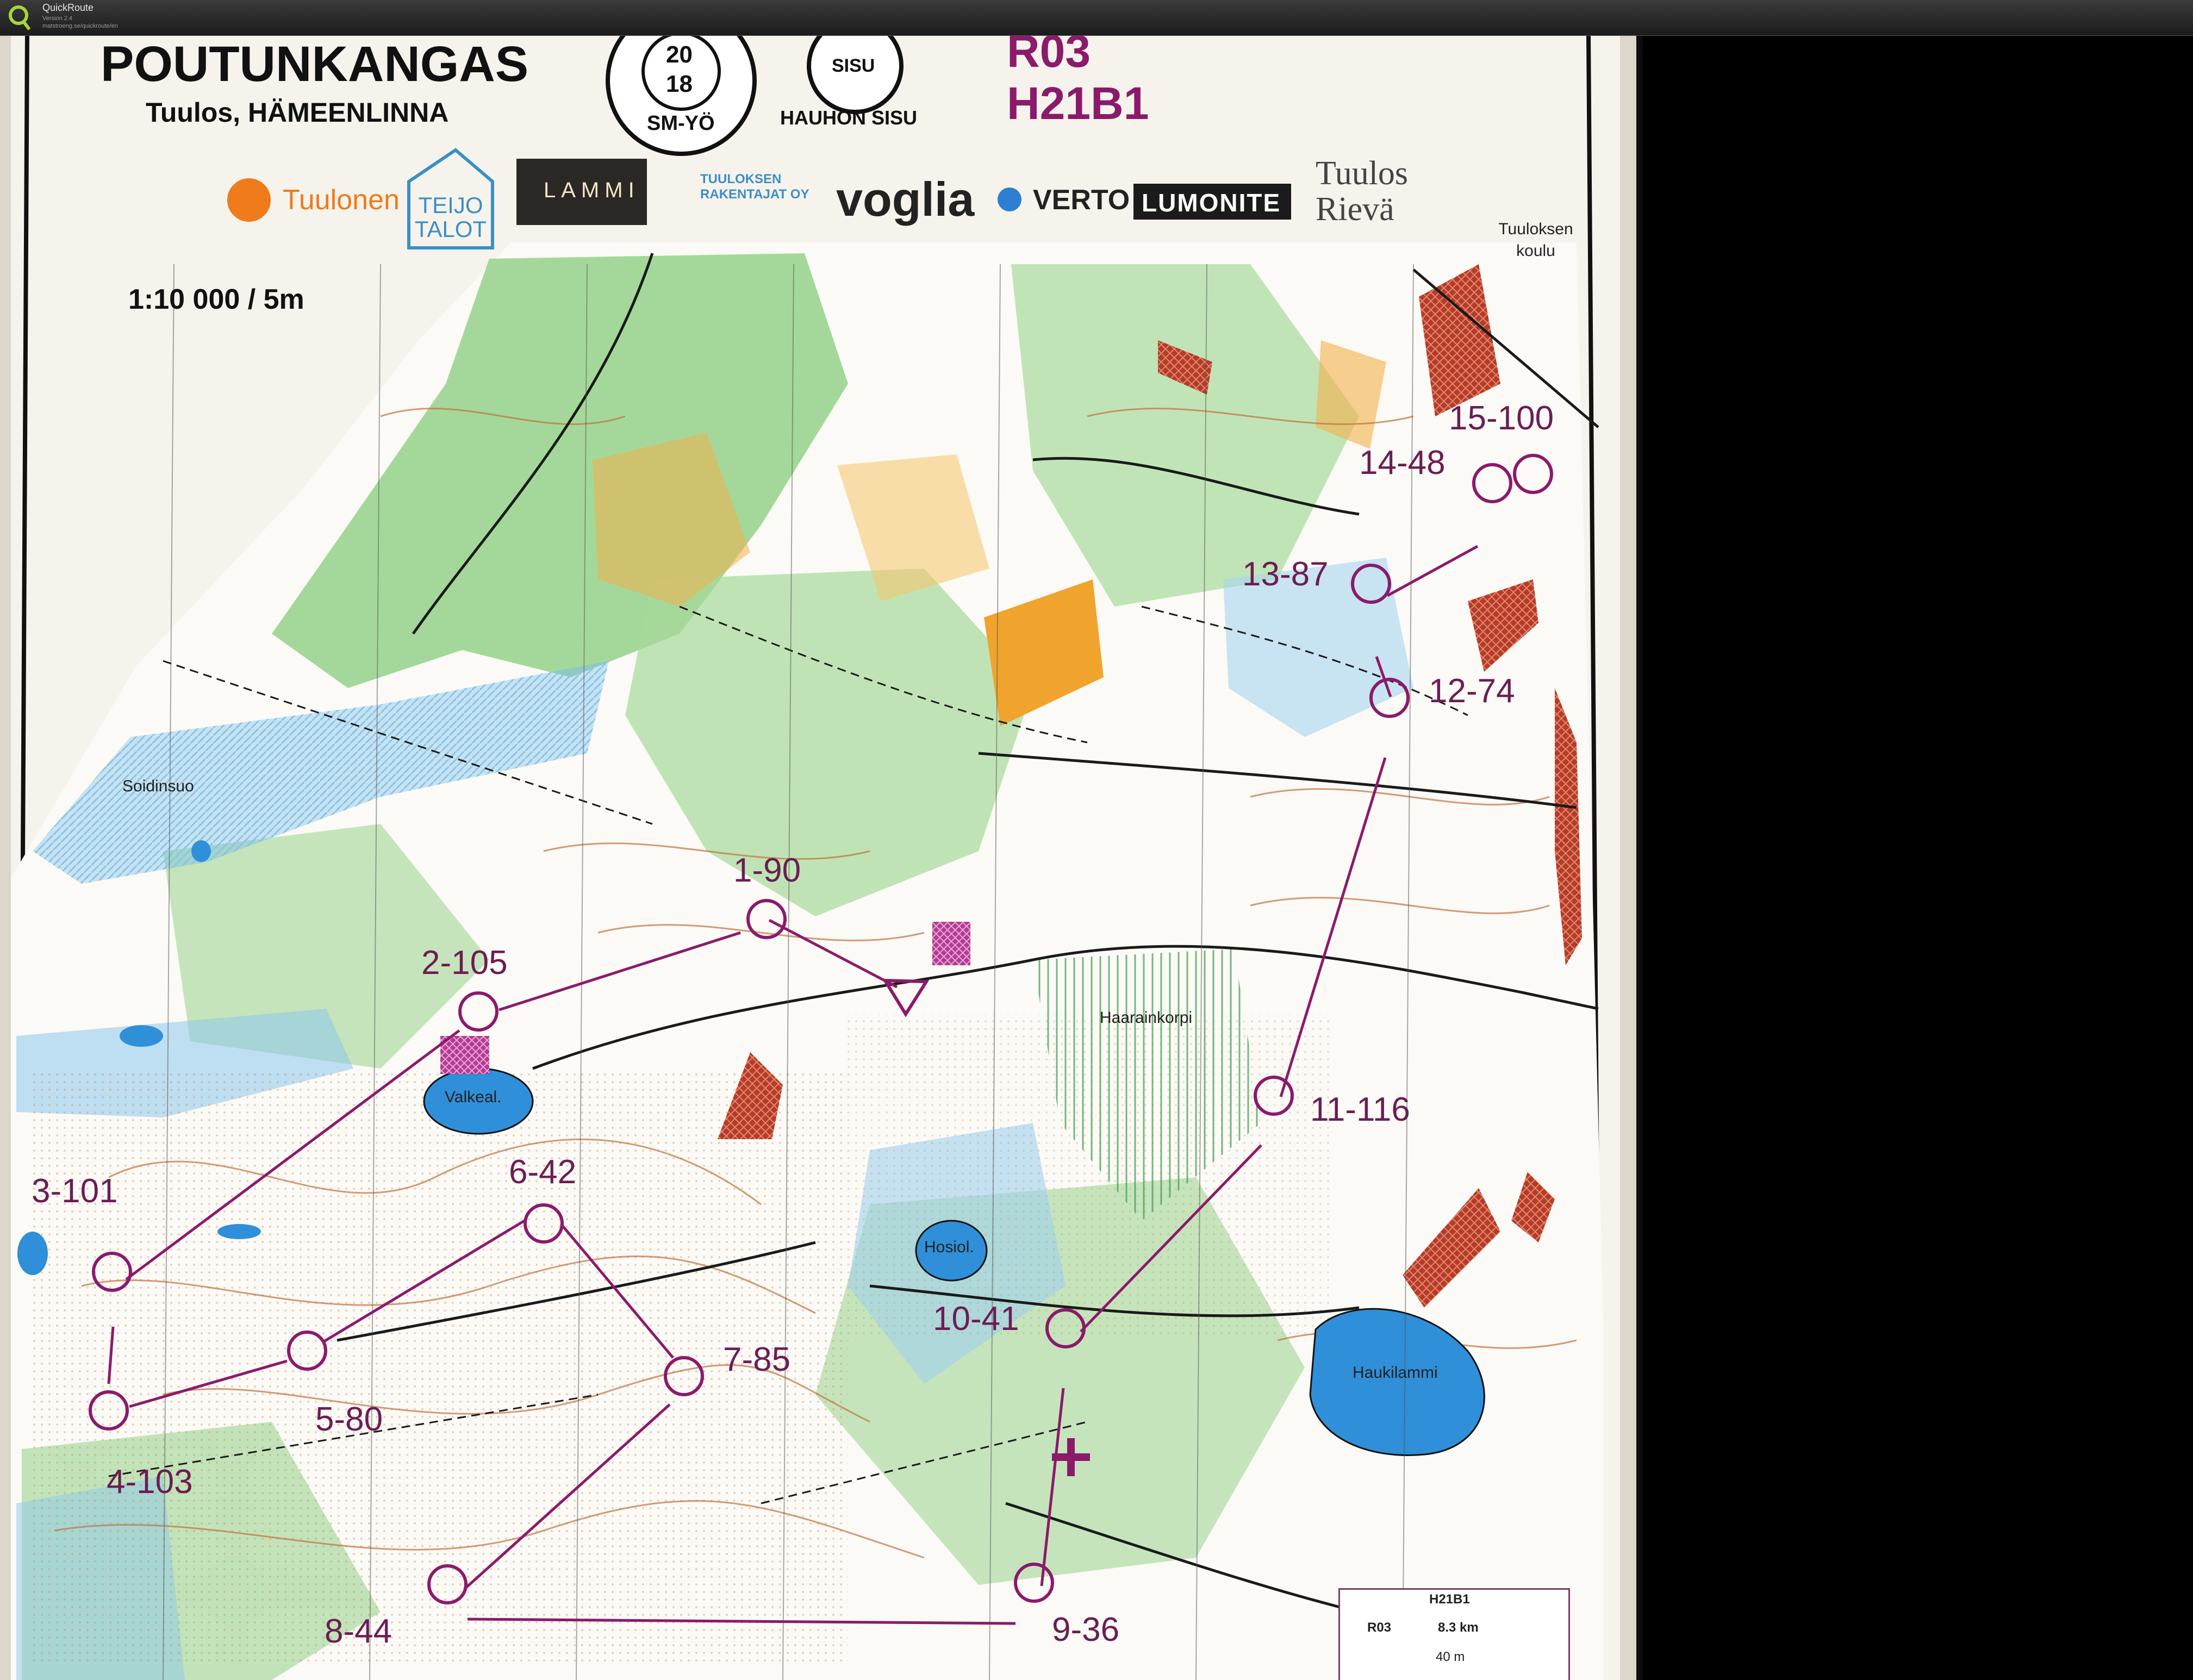 Image resolution: width=2193 pixels, height=1680 pixels. I want to click on club-badge-text: SISU, so click(853, 65).